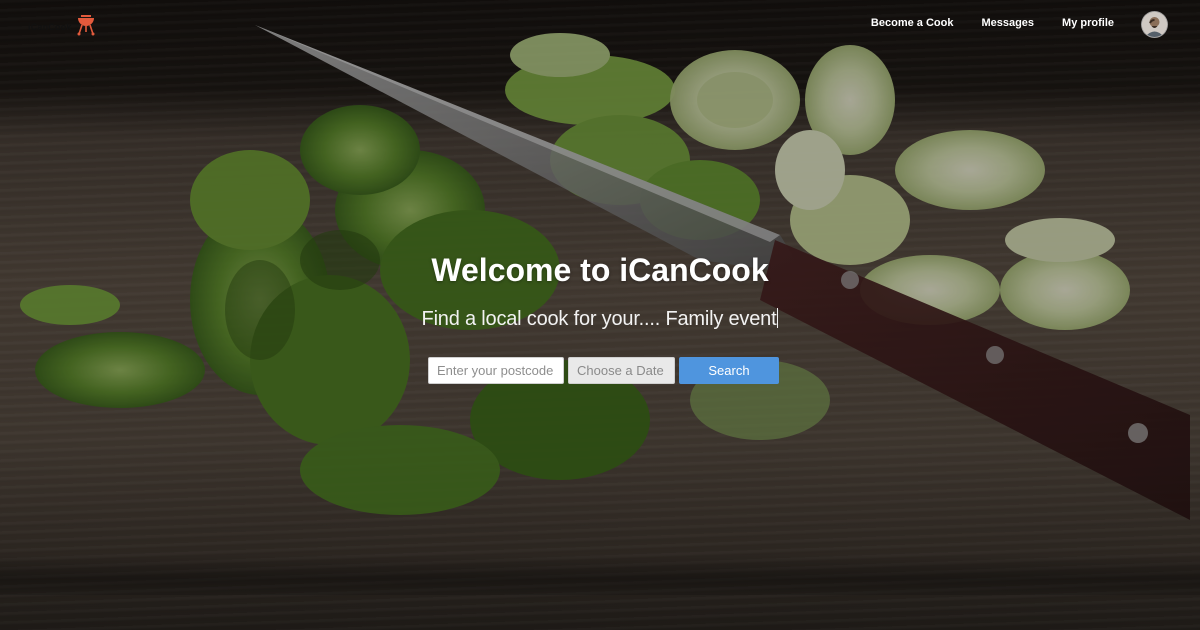 This screenshot has height=630, width=1200. What do you see at coordinates (729, 370) in the screenshot?
I see `search-button: Search` at bounding box center [729, 370].